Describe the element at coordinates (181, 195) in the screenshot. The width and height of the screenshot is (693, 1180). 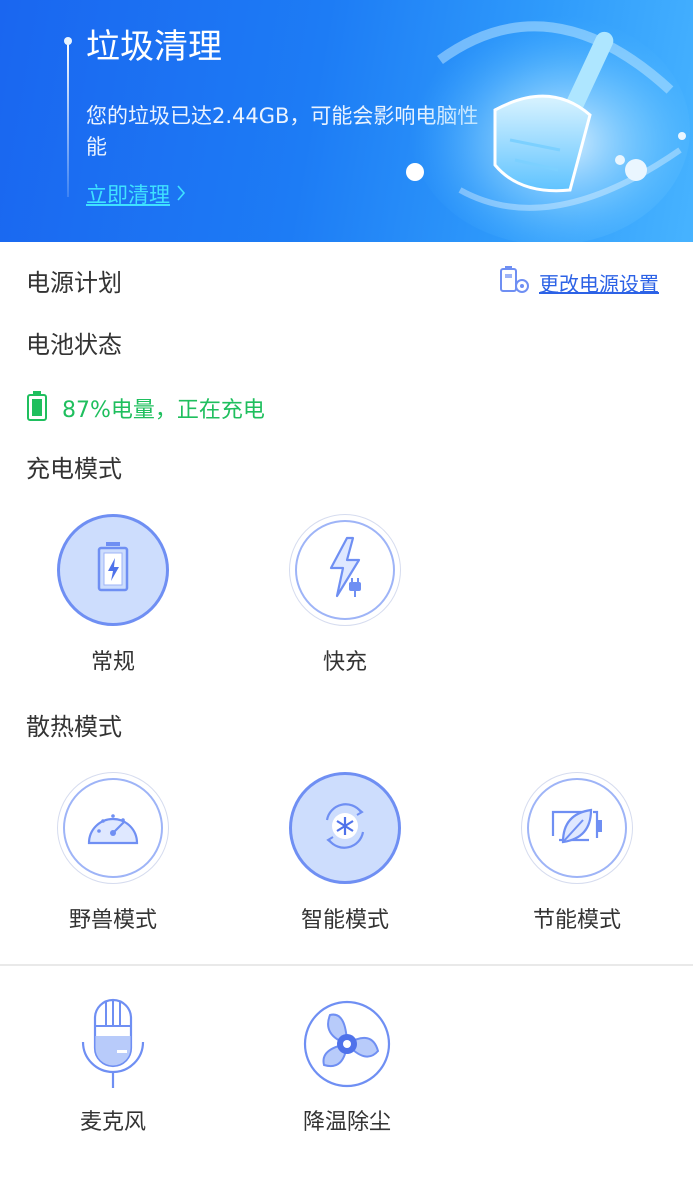
I see `chevron-right-icon` at that location.